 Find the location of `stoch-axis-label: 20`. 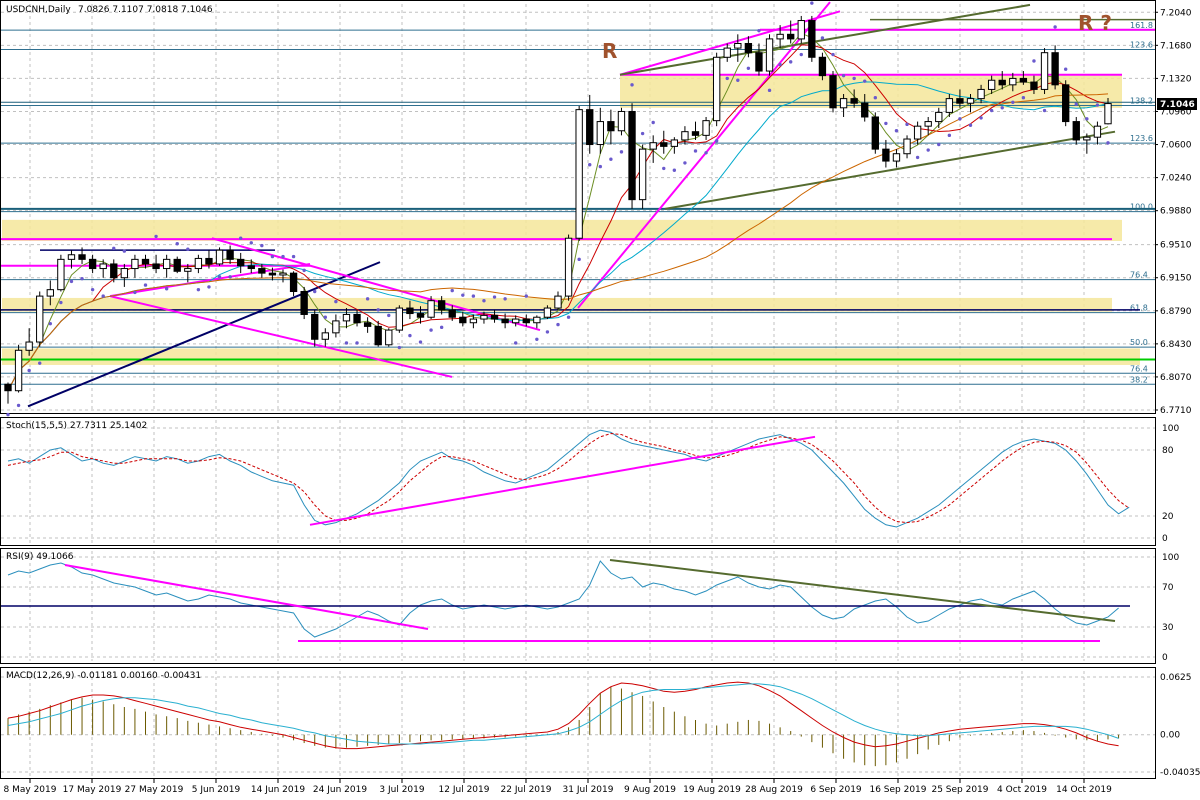

stoch-axis-label: 20 is located at coordinates (1168, 517).